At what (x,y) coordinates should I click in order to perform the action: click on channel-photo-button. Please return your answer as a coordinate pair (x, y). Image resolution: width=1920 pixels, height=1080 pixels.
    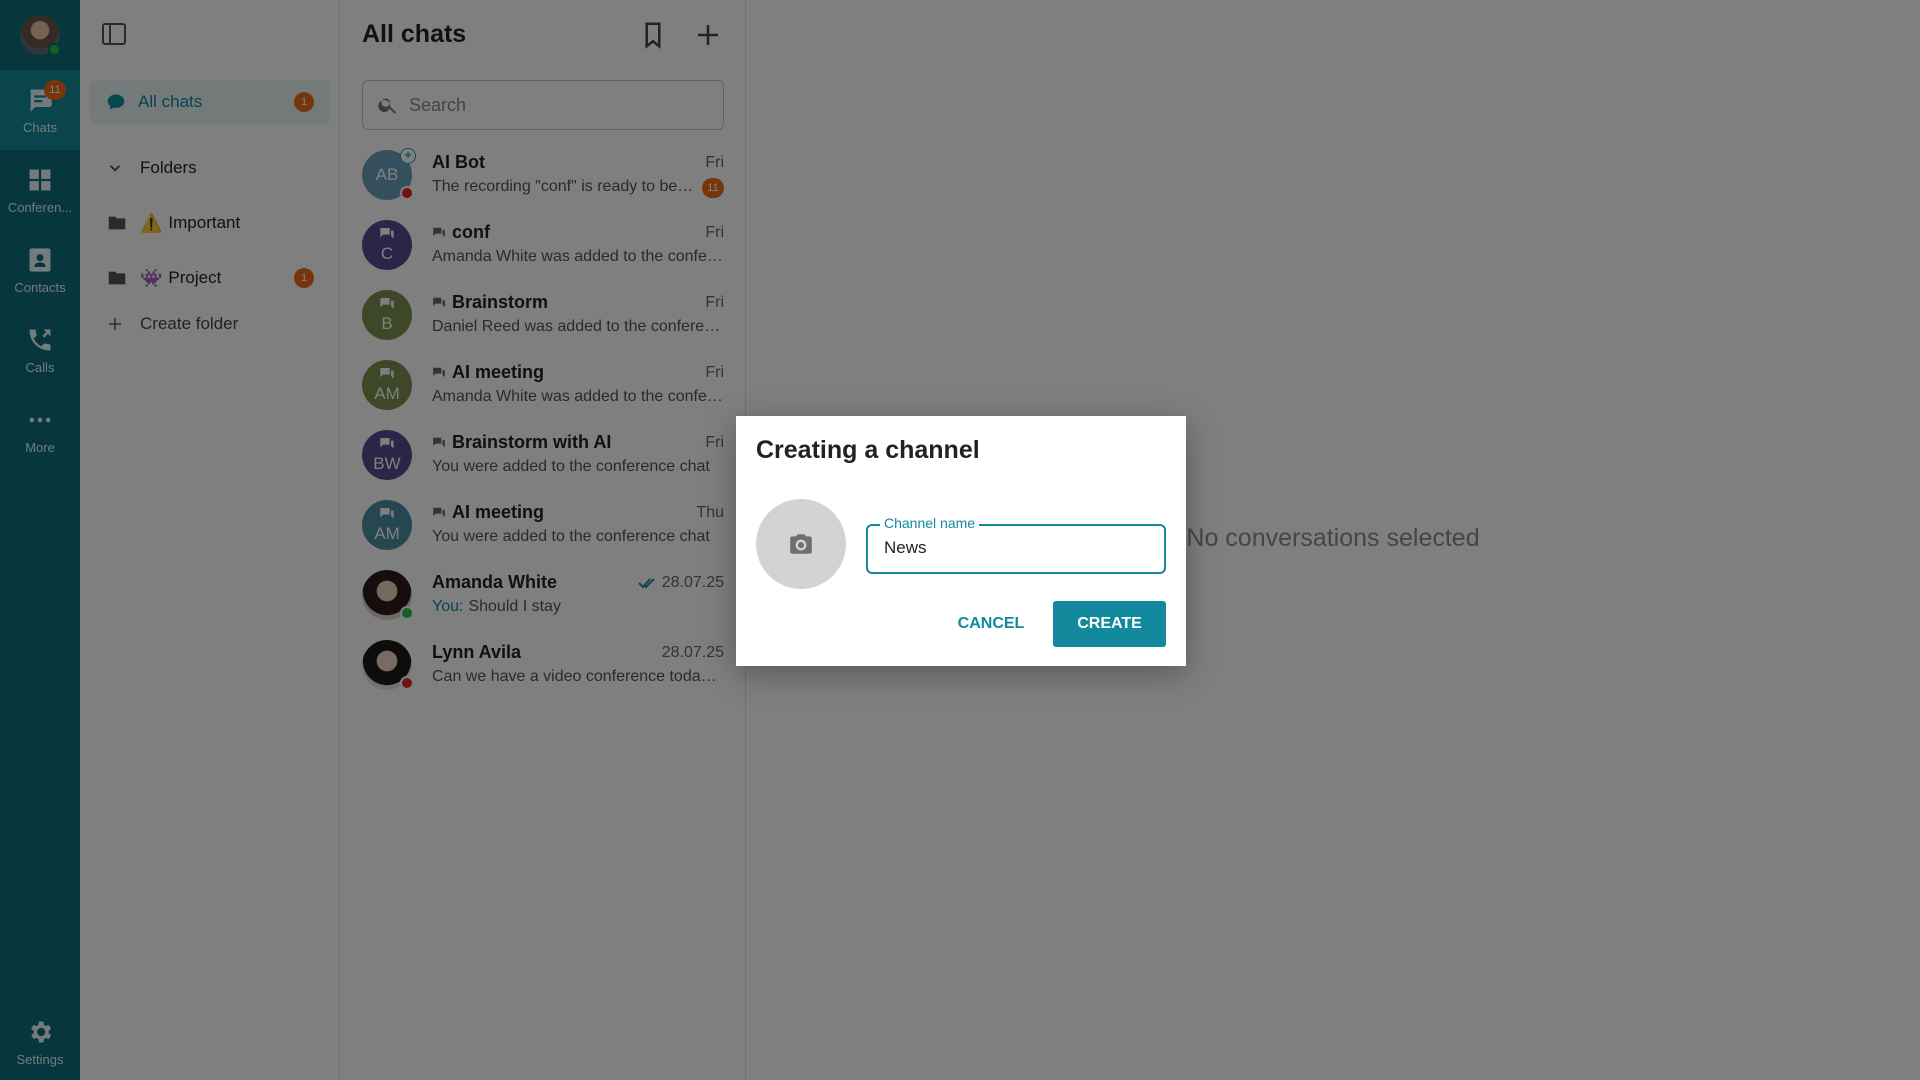
    Looking at the image, I should click on (801, 544).